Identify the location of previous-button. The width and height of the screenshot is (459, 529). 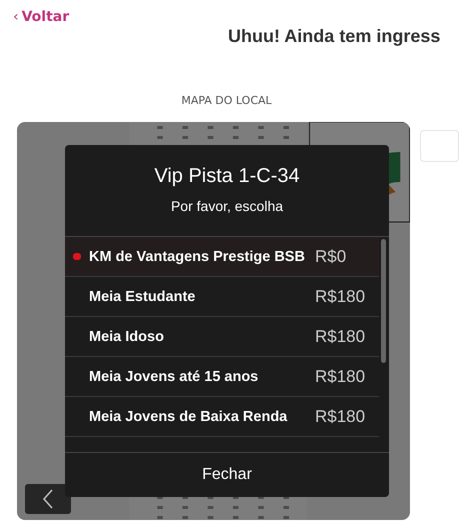
(48, 499).